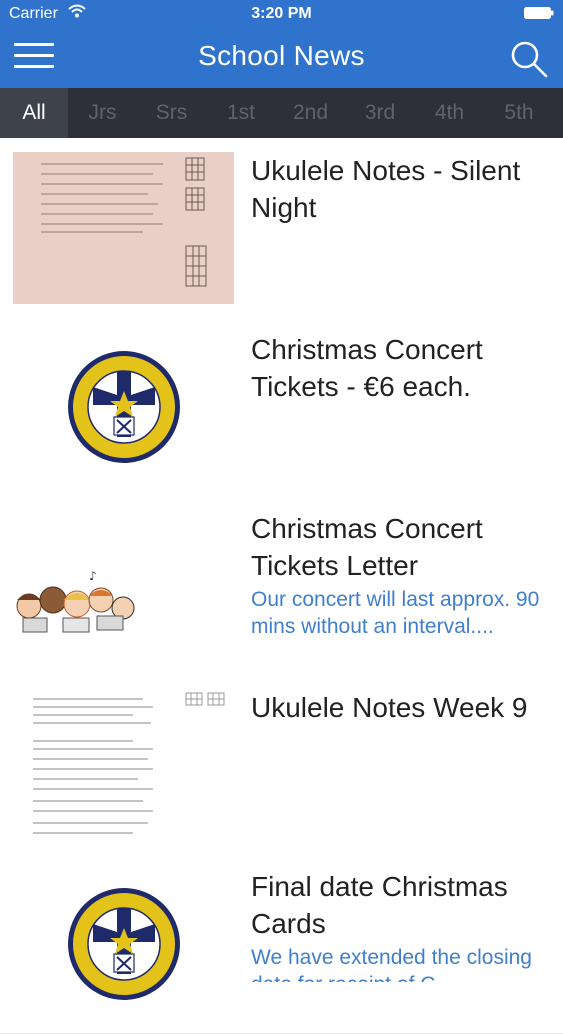  What do you see at coordinates (171, 113) in the screenshot?
I see `tab-srs: Srs` at bounding box center [171, 113].